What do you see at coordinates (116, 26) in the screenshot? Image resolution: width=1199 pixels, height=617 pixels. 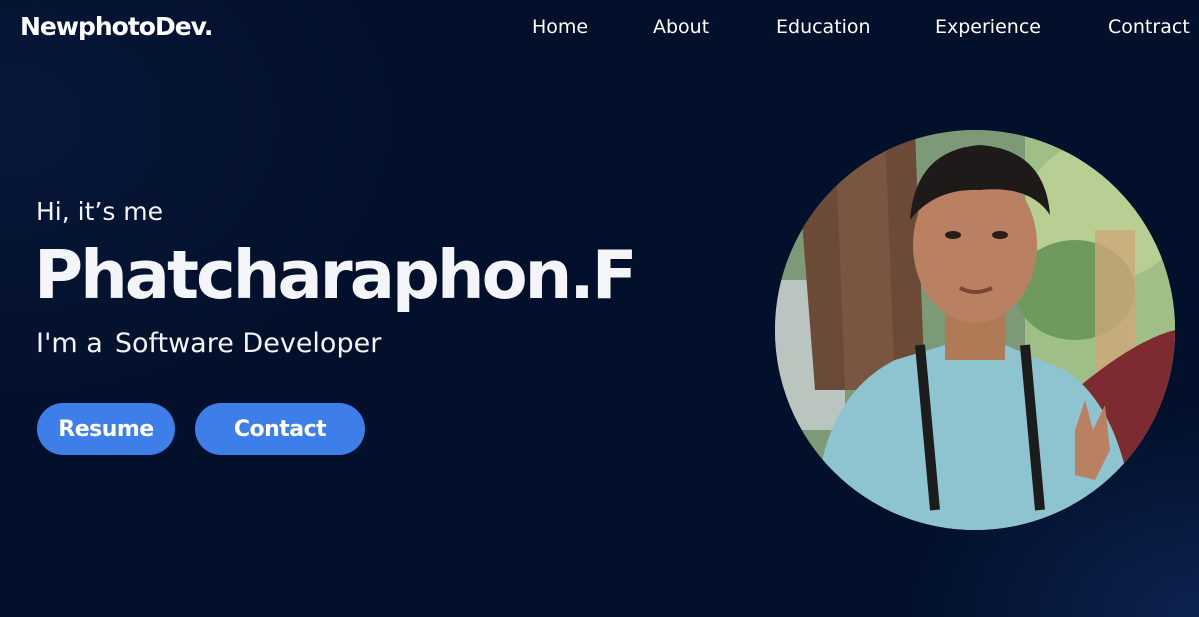 I see `site-logo: NewphotoDev.` at bounding box center [116, 26].